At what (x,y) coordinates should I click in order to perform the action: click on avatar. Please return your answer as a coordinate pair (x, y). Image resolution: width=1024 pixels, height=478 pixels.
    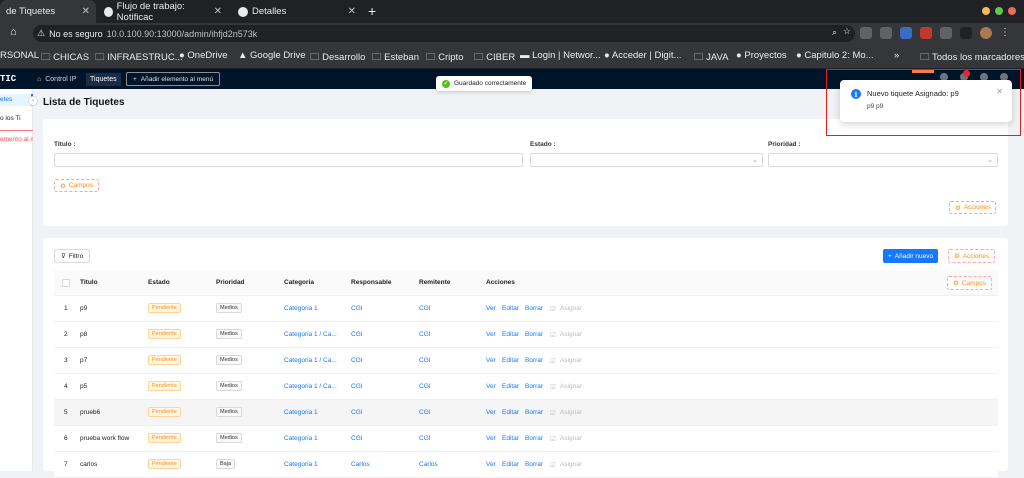
    Looking at the image, I should click on (986, 33).